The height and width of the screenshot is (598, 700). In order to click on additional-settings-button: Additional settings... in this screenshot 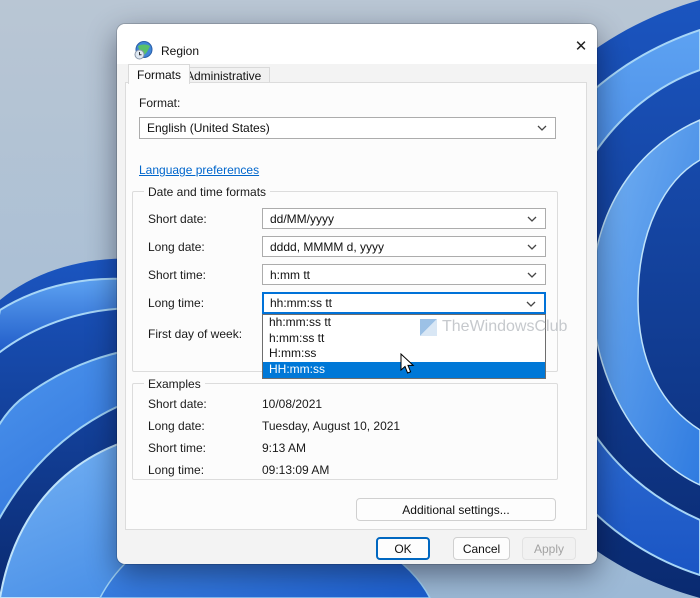, I will do `click(456, 509)`.